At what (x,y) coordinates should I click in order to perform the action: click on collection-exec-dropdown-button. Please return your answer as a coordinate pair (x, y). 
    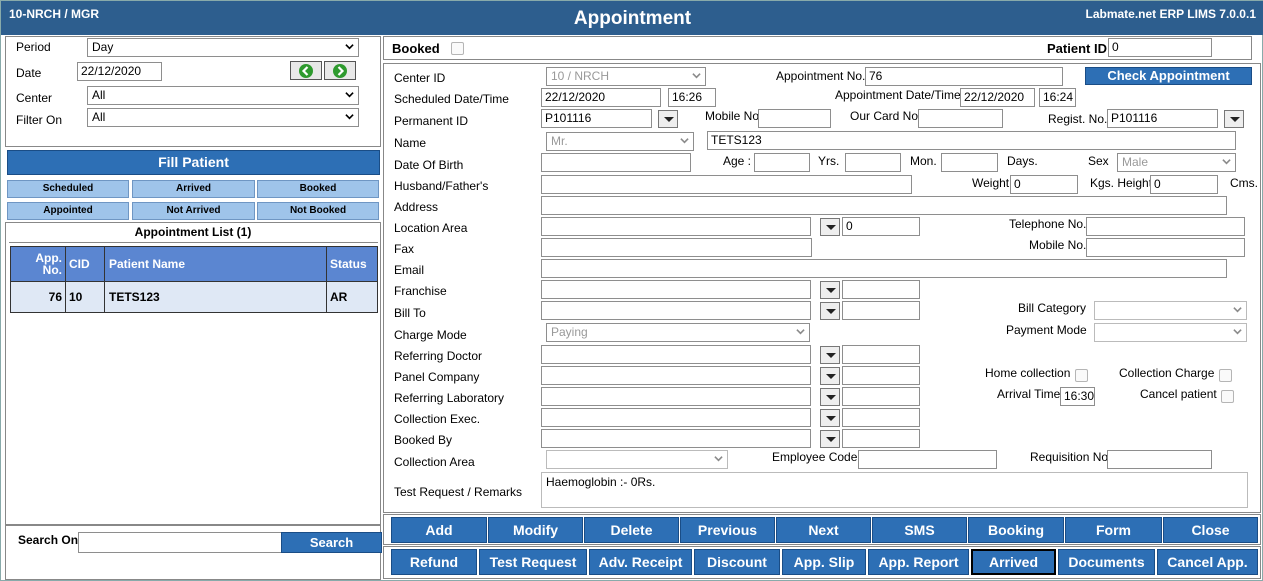
    Looking at the image, I should click on (830, 418).